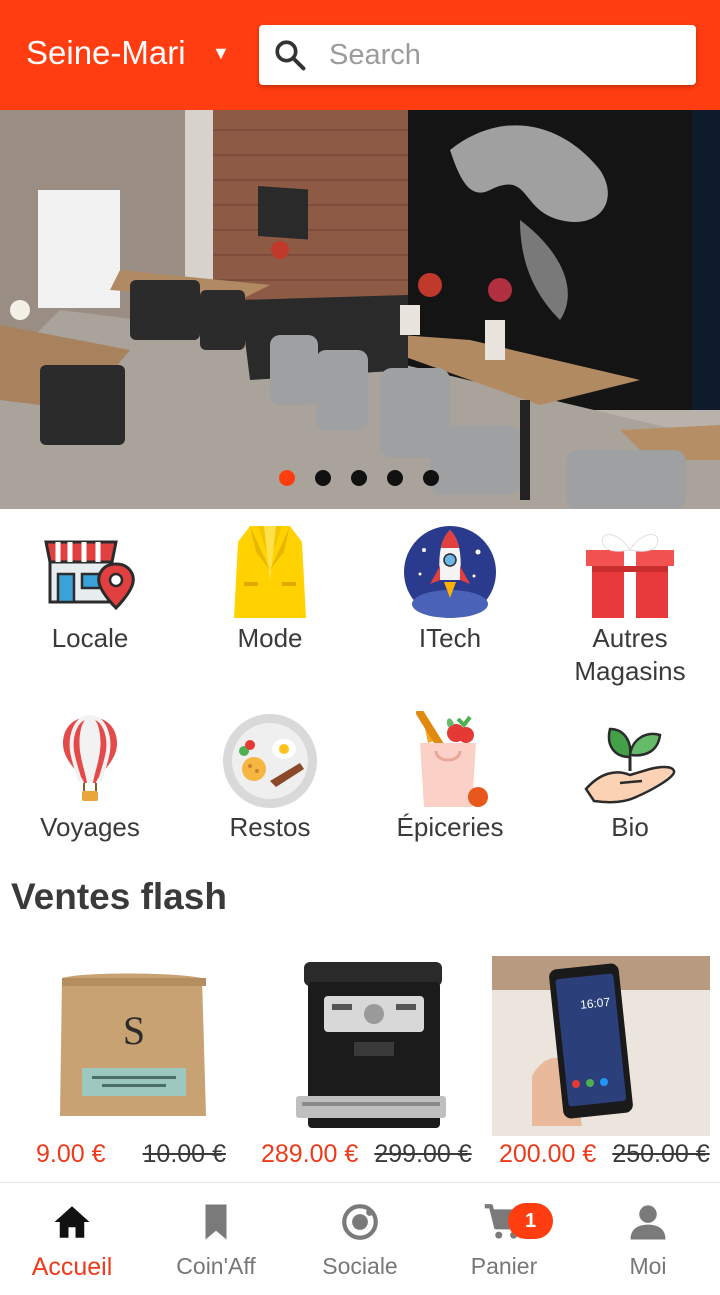  I want to click on plant-hand-icon, so click(630, 765).